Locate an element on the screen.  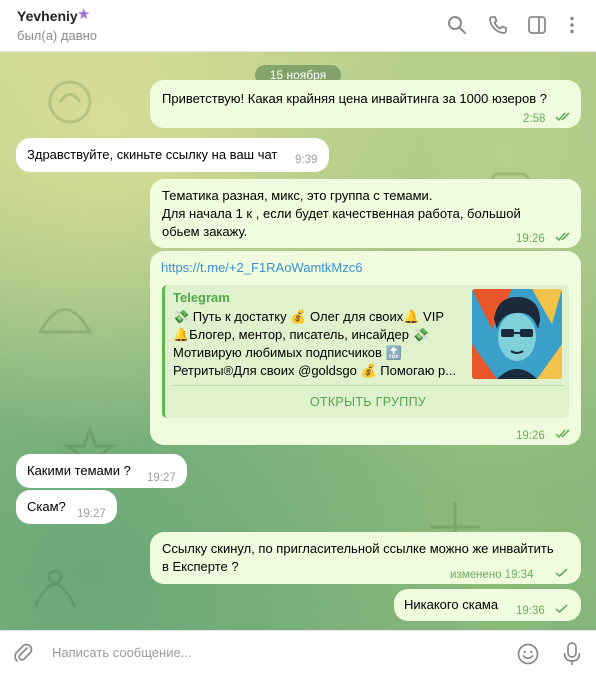
link-preview-line: 🔔Блогер, ментор, писатель, инсайдер 💸 is located at coordinates (301, 334).